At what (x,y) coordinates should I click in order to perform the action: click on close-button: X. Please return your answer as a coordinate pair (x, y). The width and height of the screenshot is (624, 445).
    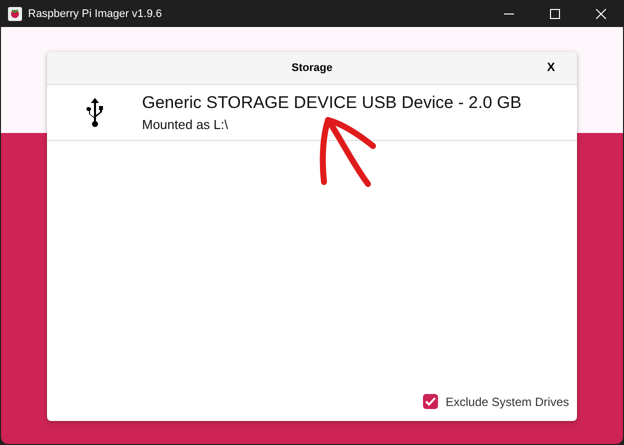
    Looking at the image, I should click on (550, 67).